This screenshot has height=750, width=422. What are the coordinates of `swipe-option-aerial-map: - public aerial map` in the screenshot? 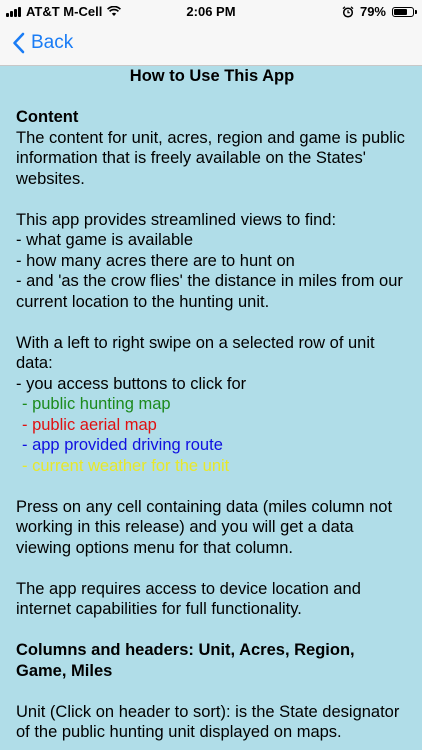 It's located at (89, 424).